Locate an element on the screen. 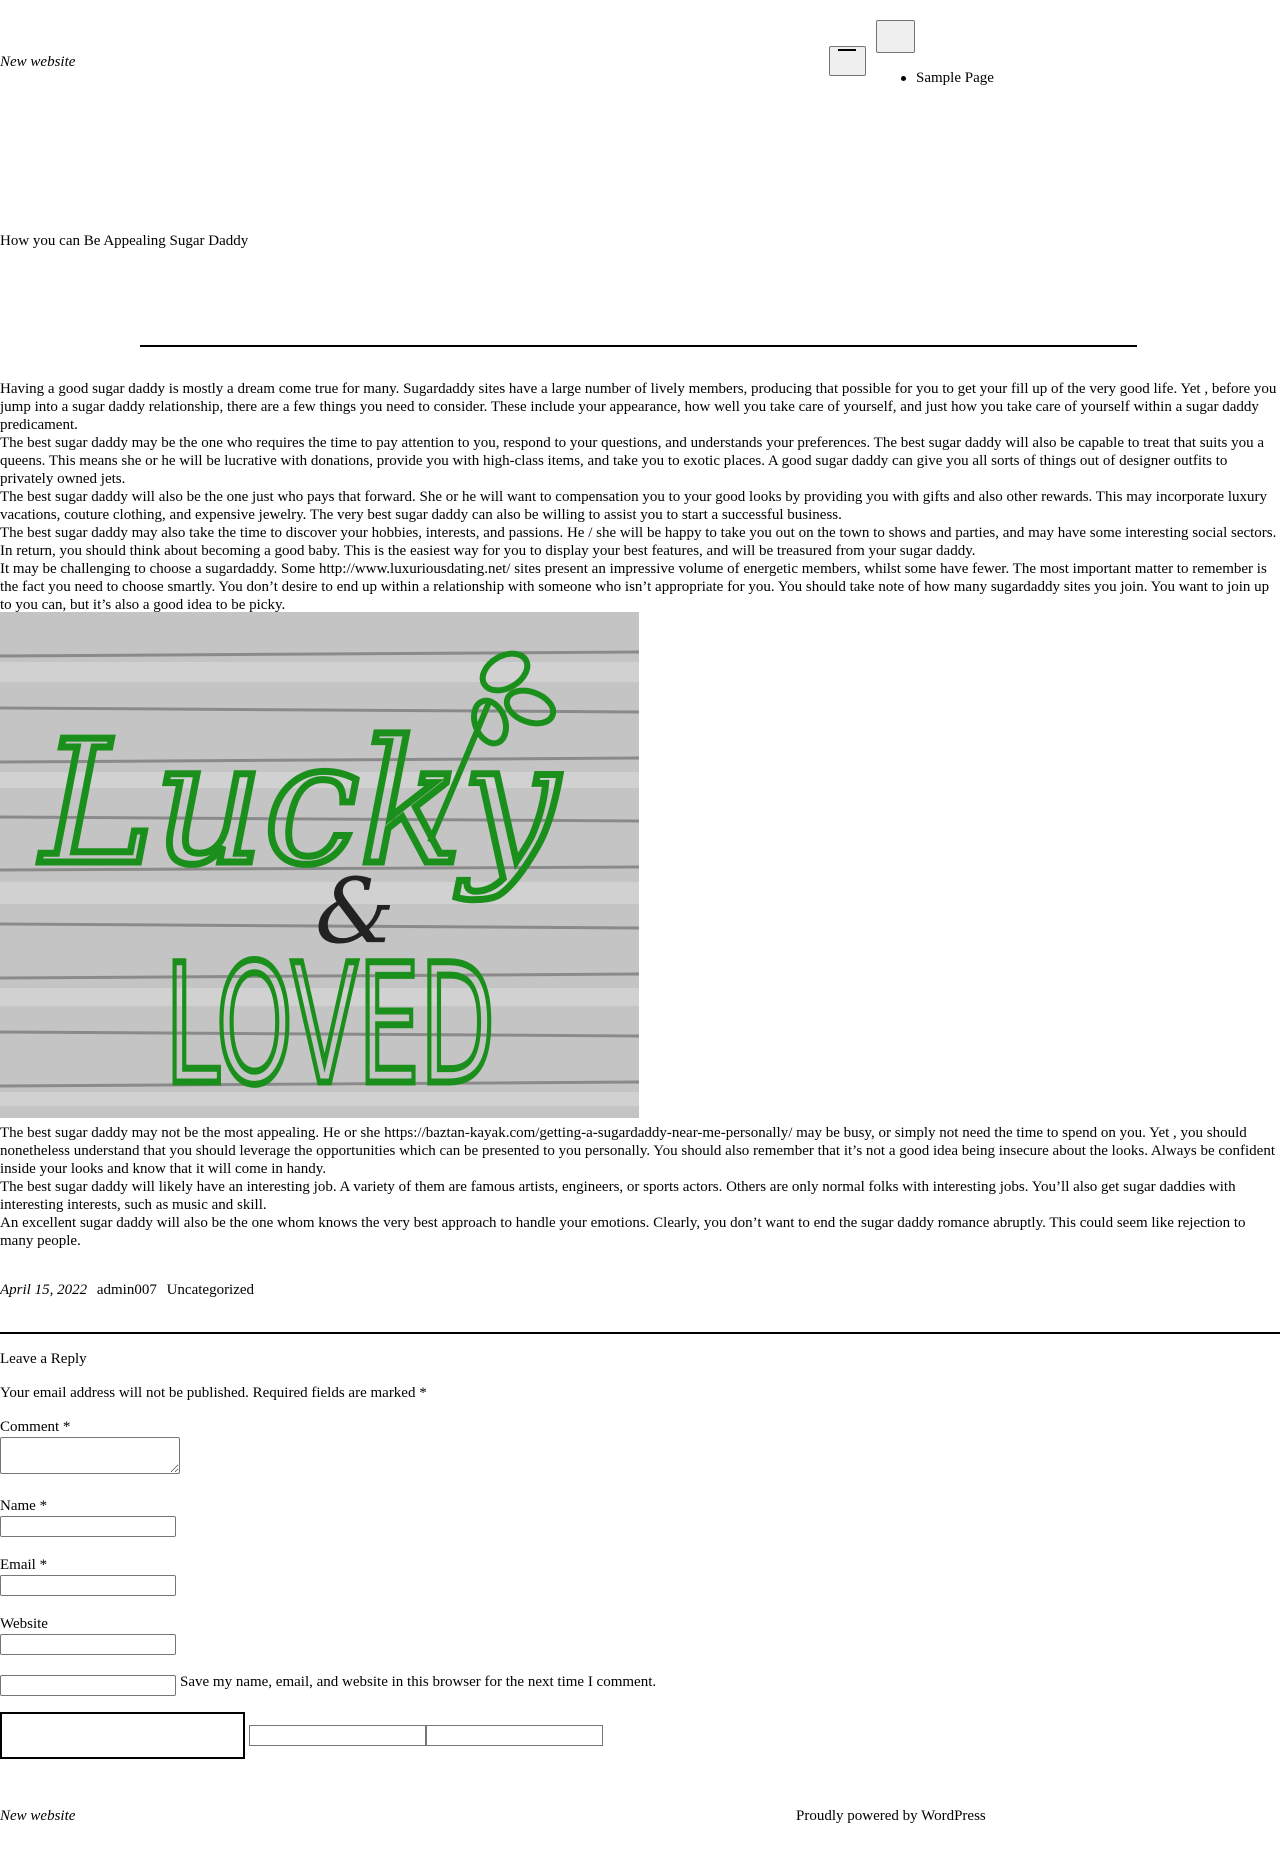  comments-separator is located at coordinates (640, 1333).